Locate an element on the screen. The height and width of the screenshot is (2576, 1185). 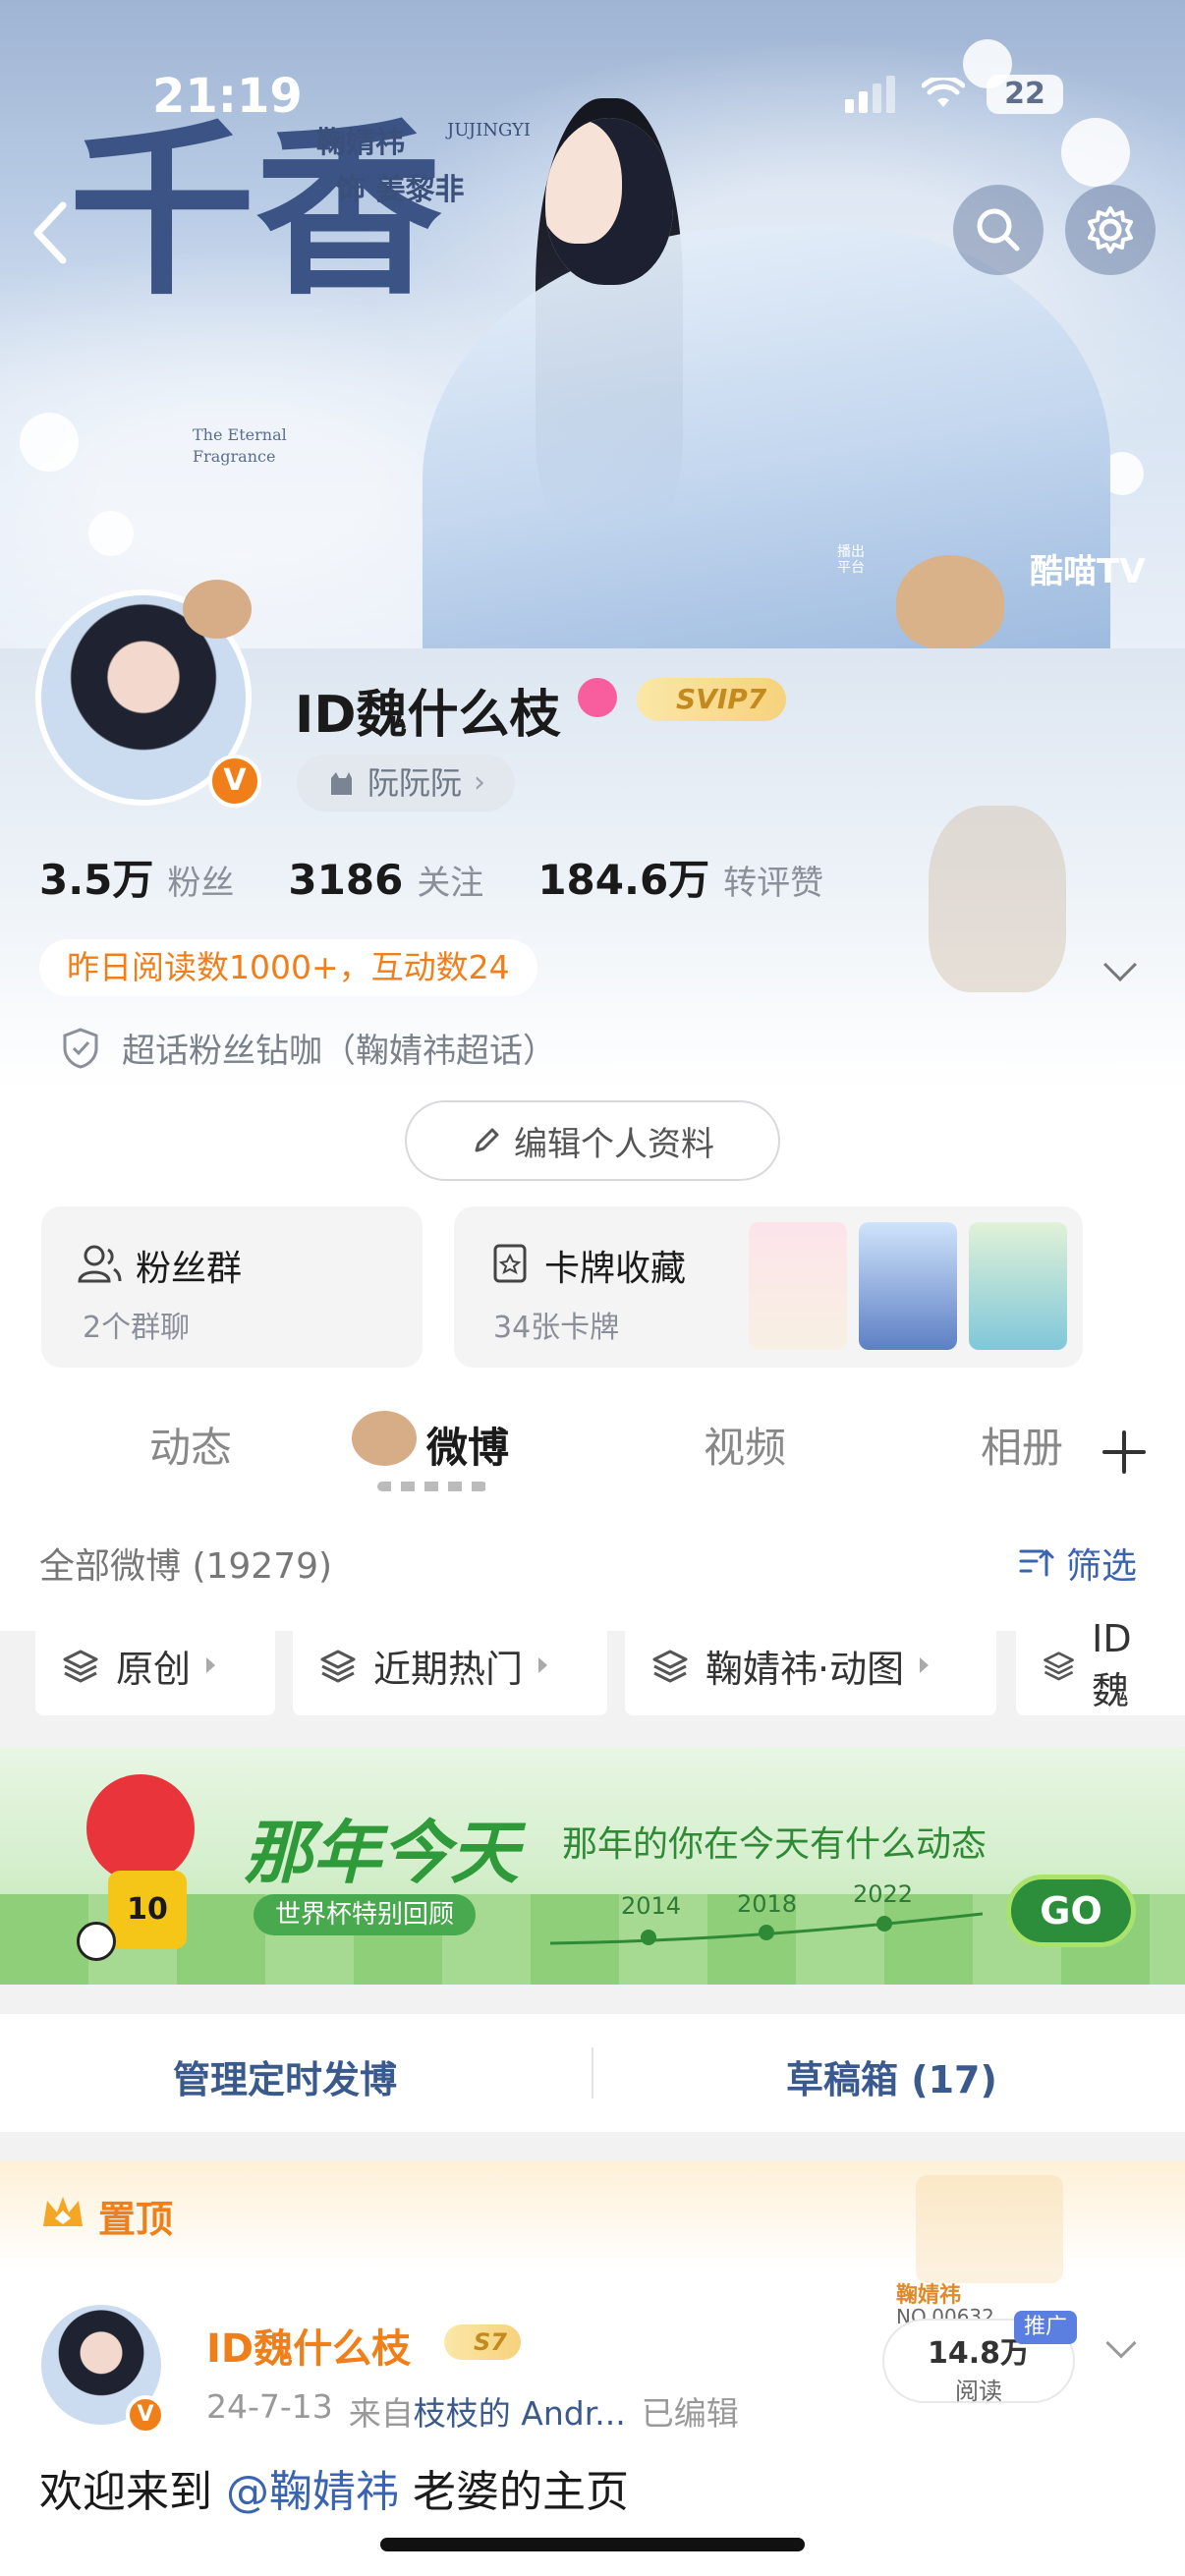
edit-profile-button: 编辑个人资料 is located at coordinates (592, 1140).